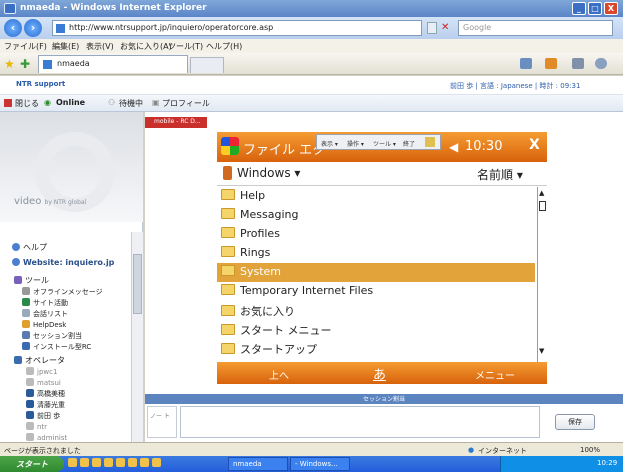 This screenshot has width=623, height=472. What do you see at coordinates (43, 382) in the screenshot?
I see `operator-item: matsui` at bounding box center [43, 382].